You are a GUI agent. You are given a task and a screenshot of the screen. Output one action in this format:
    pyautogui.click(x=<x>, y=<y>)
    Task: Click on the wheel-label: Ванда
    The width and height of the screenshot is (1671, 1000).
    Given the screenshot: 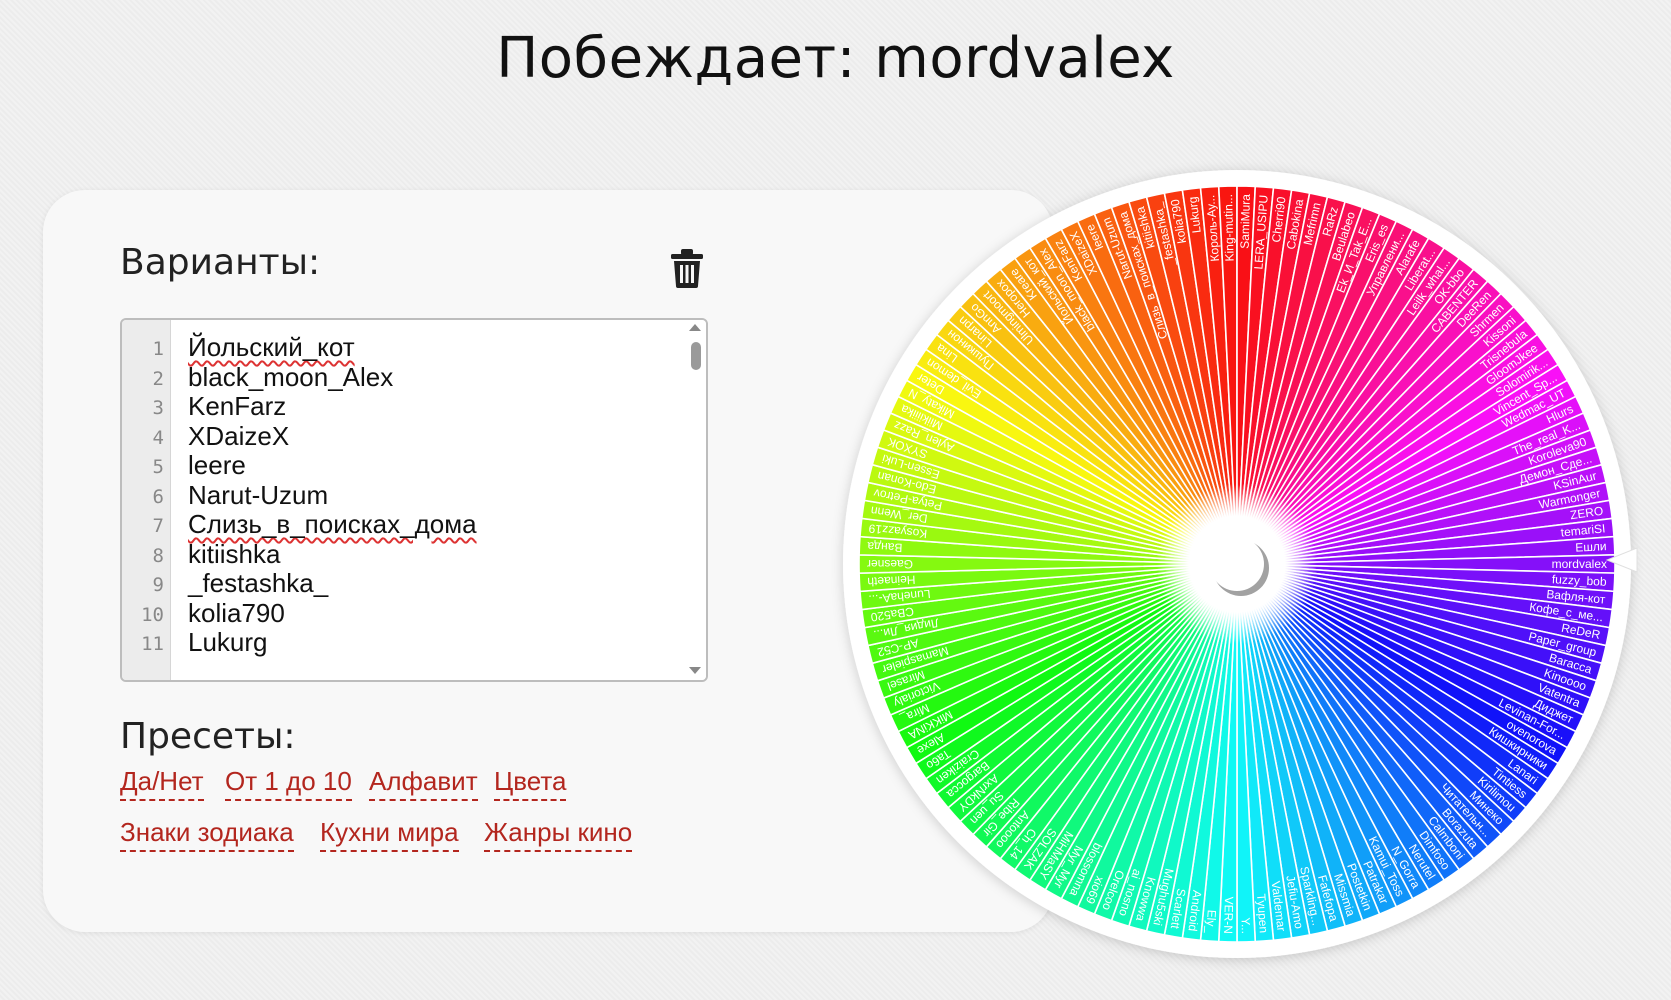 What is the action you would take?
    pyautogui.click(x=885, y=547)
    